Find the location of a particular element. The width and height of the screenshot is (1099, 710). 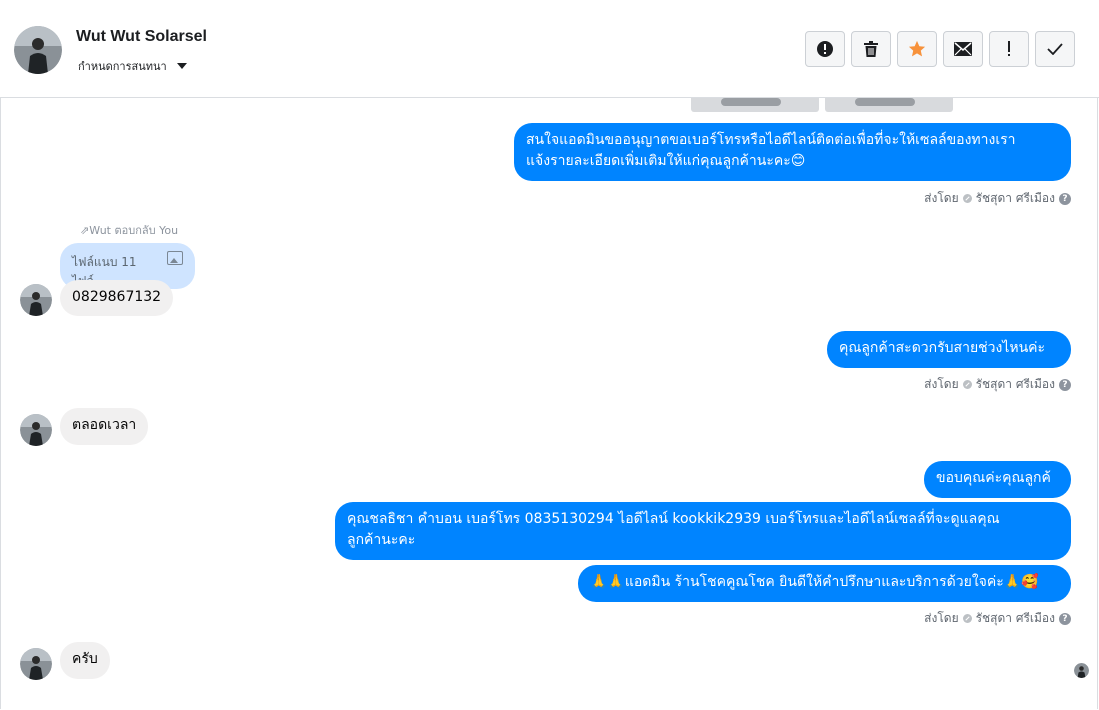

message-text: 0829867132 is located at coordinates (117, 297).